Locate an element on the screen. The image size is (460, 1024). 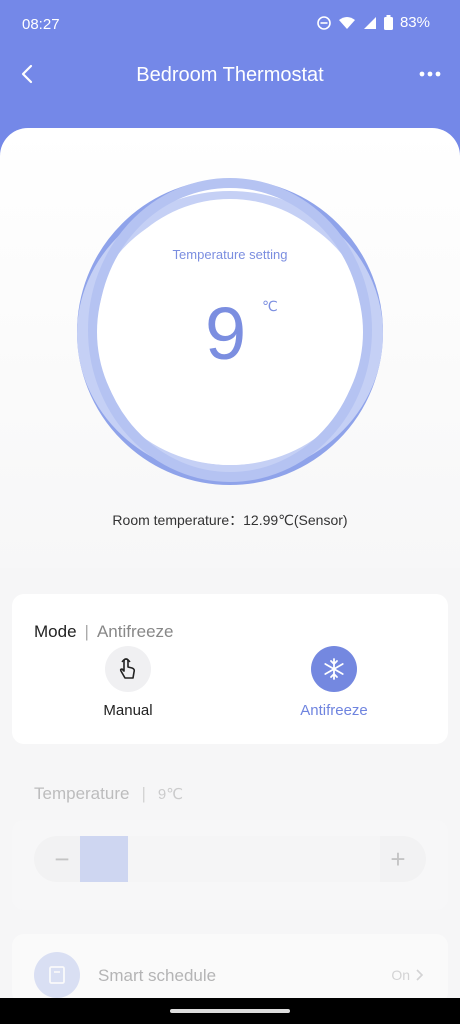
mode-option-antifreeze-label: Antifreeze is located at coordinates (334, 710).